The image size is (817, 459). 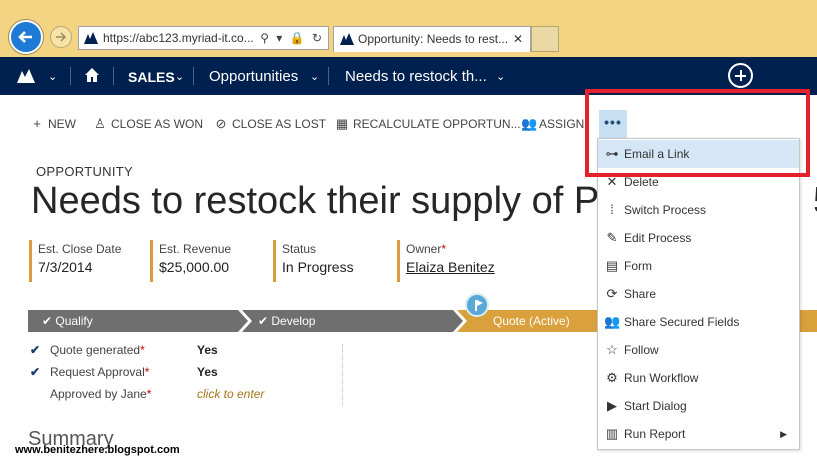 I want to click on menu-item-run-workflow: ⚙ Run Workflow, so click(x=698, y=378).